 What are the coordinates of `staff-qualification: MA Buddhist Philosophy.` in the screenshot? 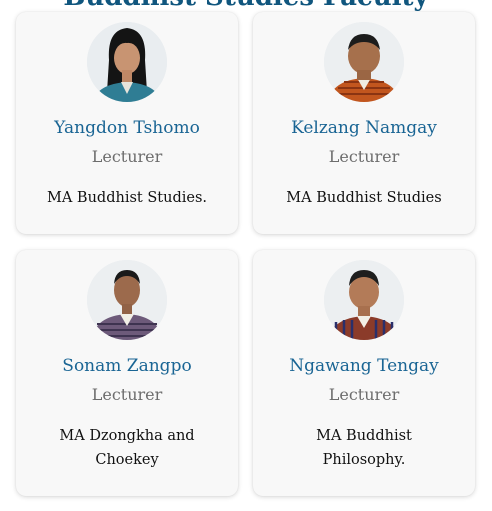 It's located at (364, 448).